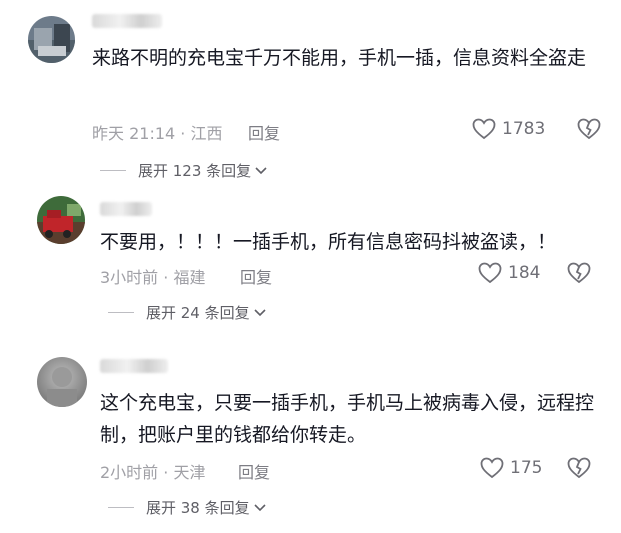 The width and height of the screenshot is (621, 533). I want to click on comment-text: 不要用，！！！一插手机，所有信息密码抖被盗读，！, so click(328, 242).